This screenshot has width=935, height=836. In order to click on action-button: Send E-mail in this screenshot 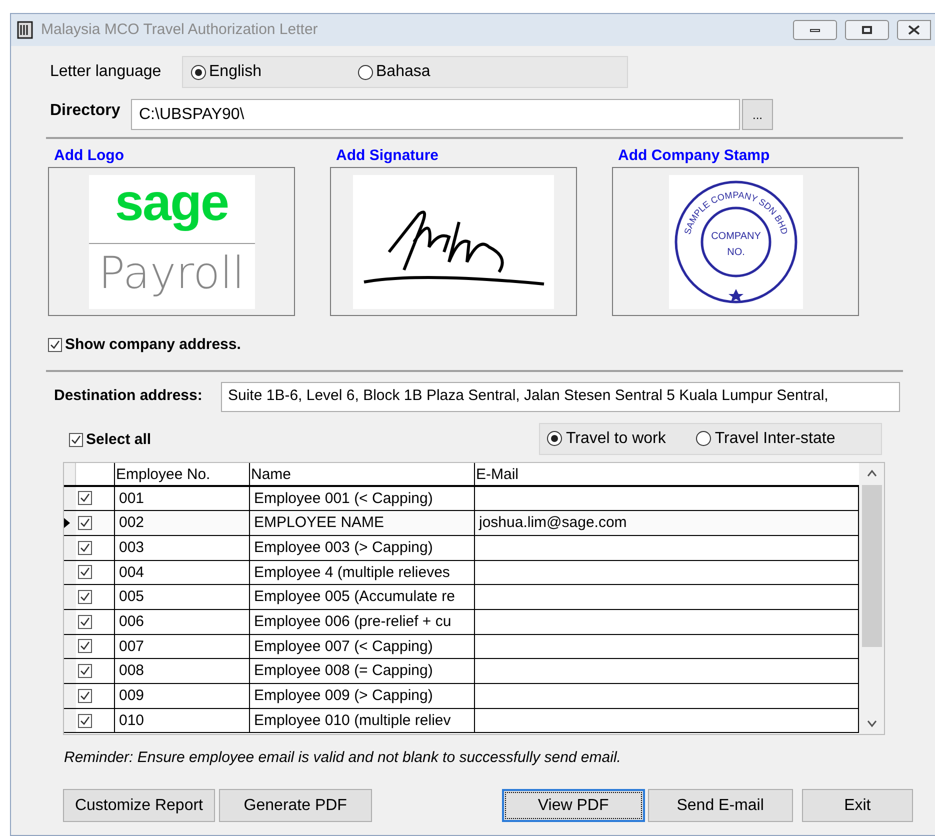, I will do `click(720, 805)`.